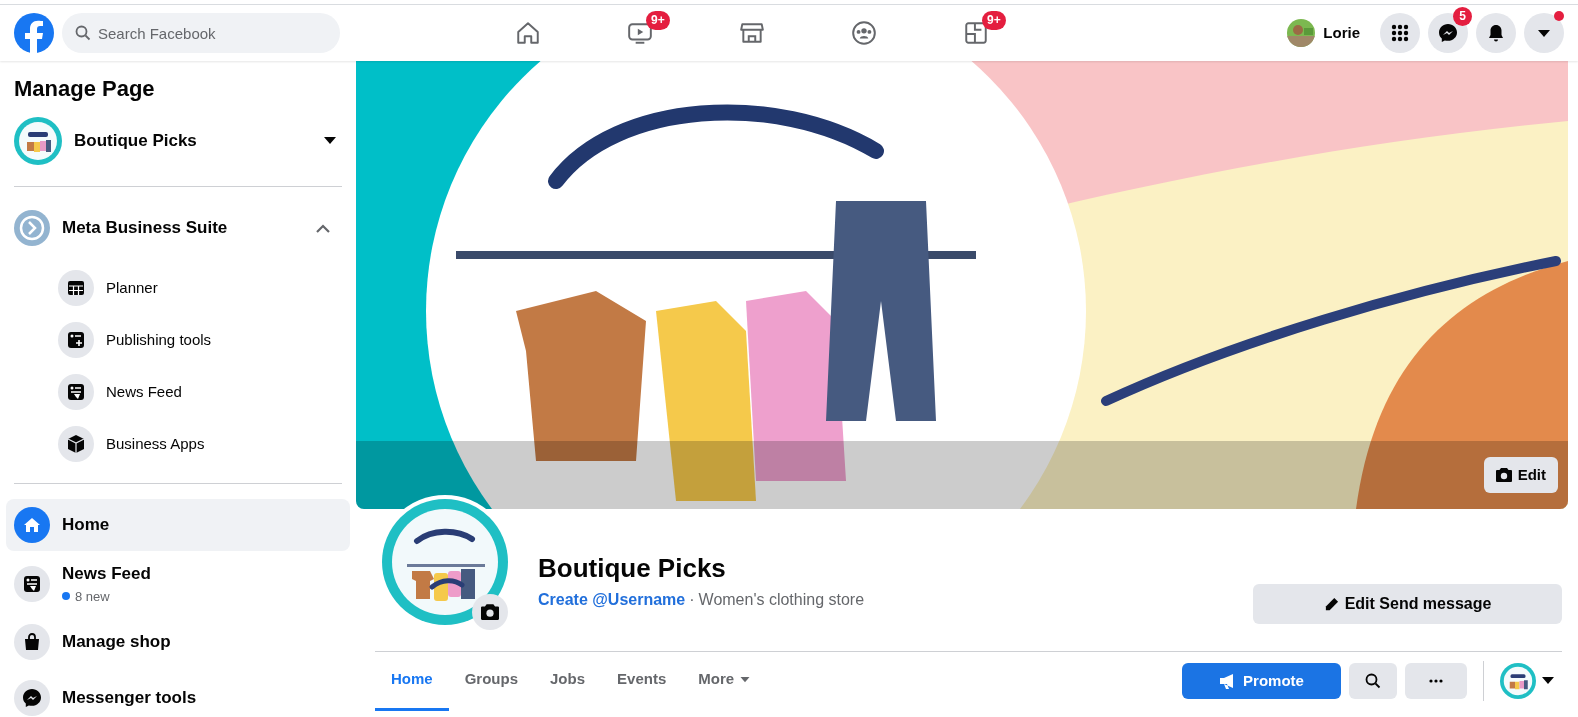 The width and height of the screenshot is (1578, 717). I want to click on promote-button: Promote, so click(1261, 681).